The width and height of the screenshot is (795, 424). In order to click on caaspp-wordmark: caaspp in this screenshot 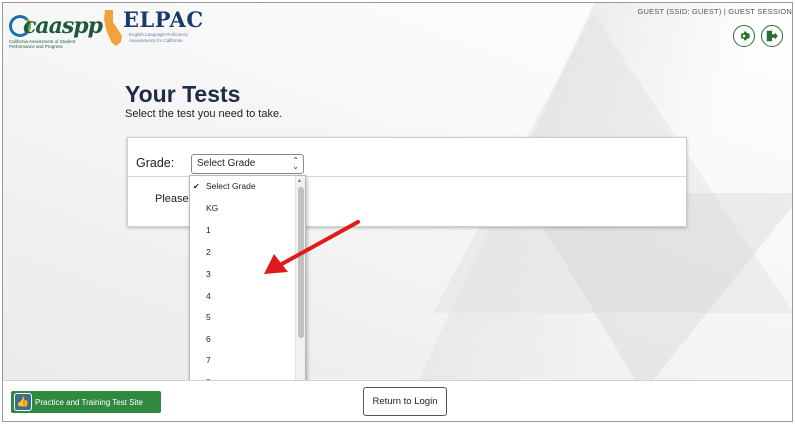, I will do `click(63, 26)`.